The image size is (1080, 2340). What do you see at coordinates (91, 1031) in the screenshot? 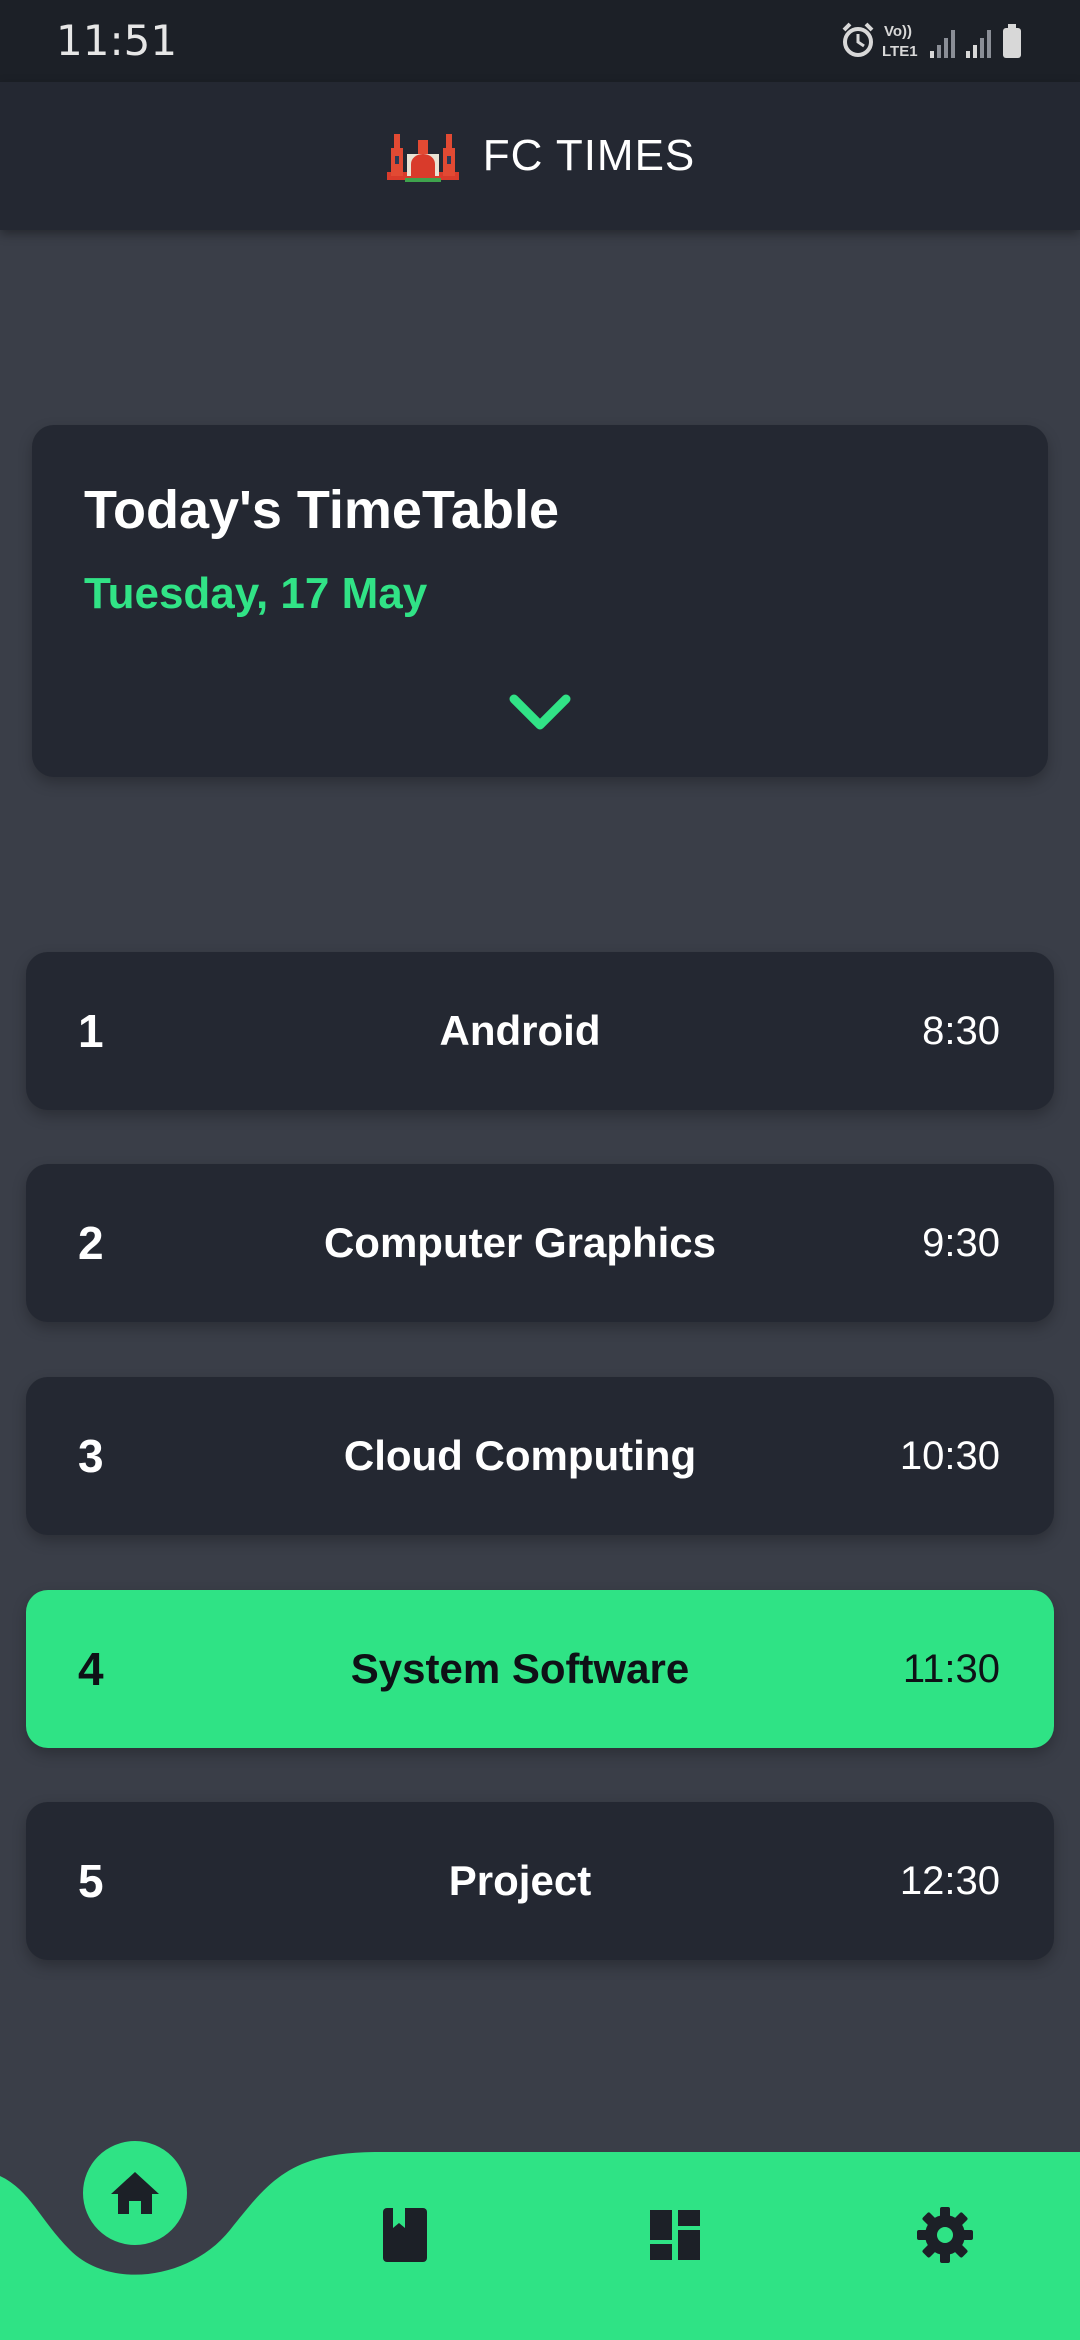
I see `period-number: 1` at bounding box center [91, 1031].